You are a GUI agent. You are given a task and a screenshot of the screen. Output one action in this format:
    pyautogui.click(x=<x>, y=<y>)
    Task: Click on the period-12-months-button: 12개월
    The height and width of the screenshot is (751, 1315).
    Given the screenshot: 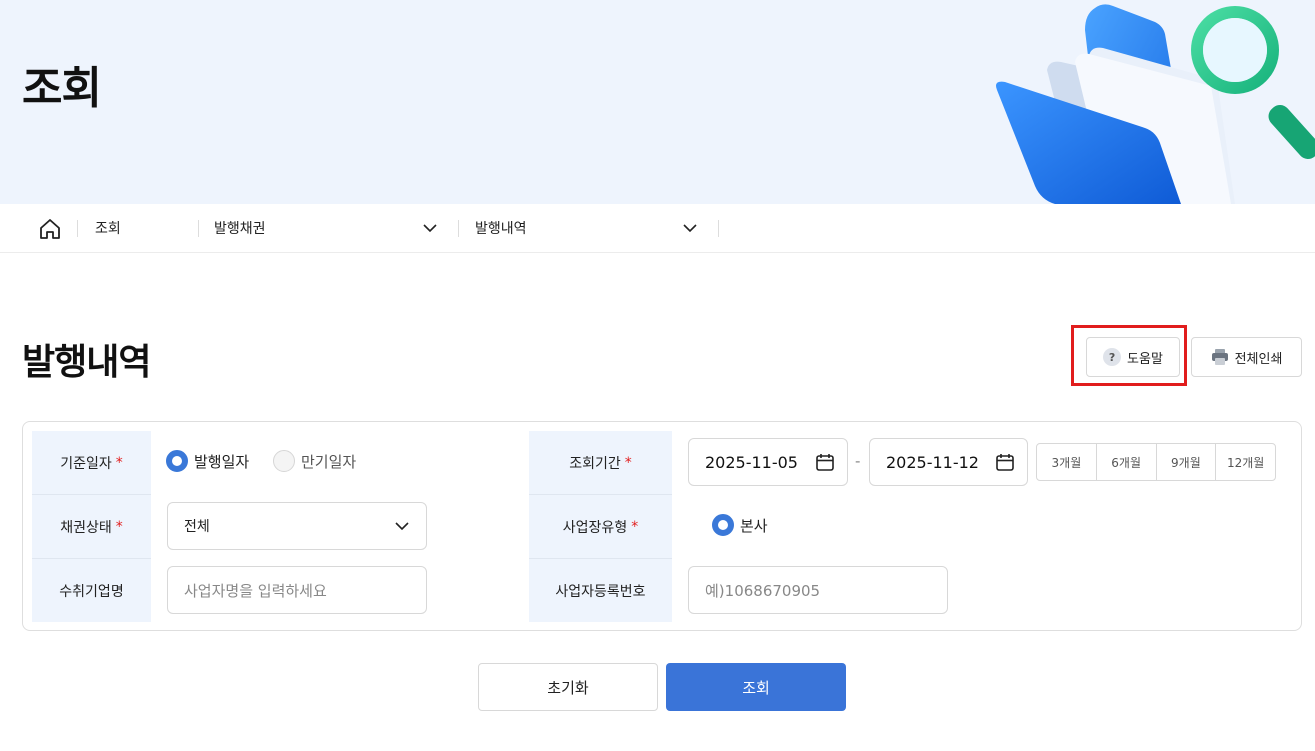 What is the action you would take?
    pyautogui.click(x=1245, y=462)
    